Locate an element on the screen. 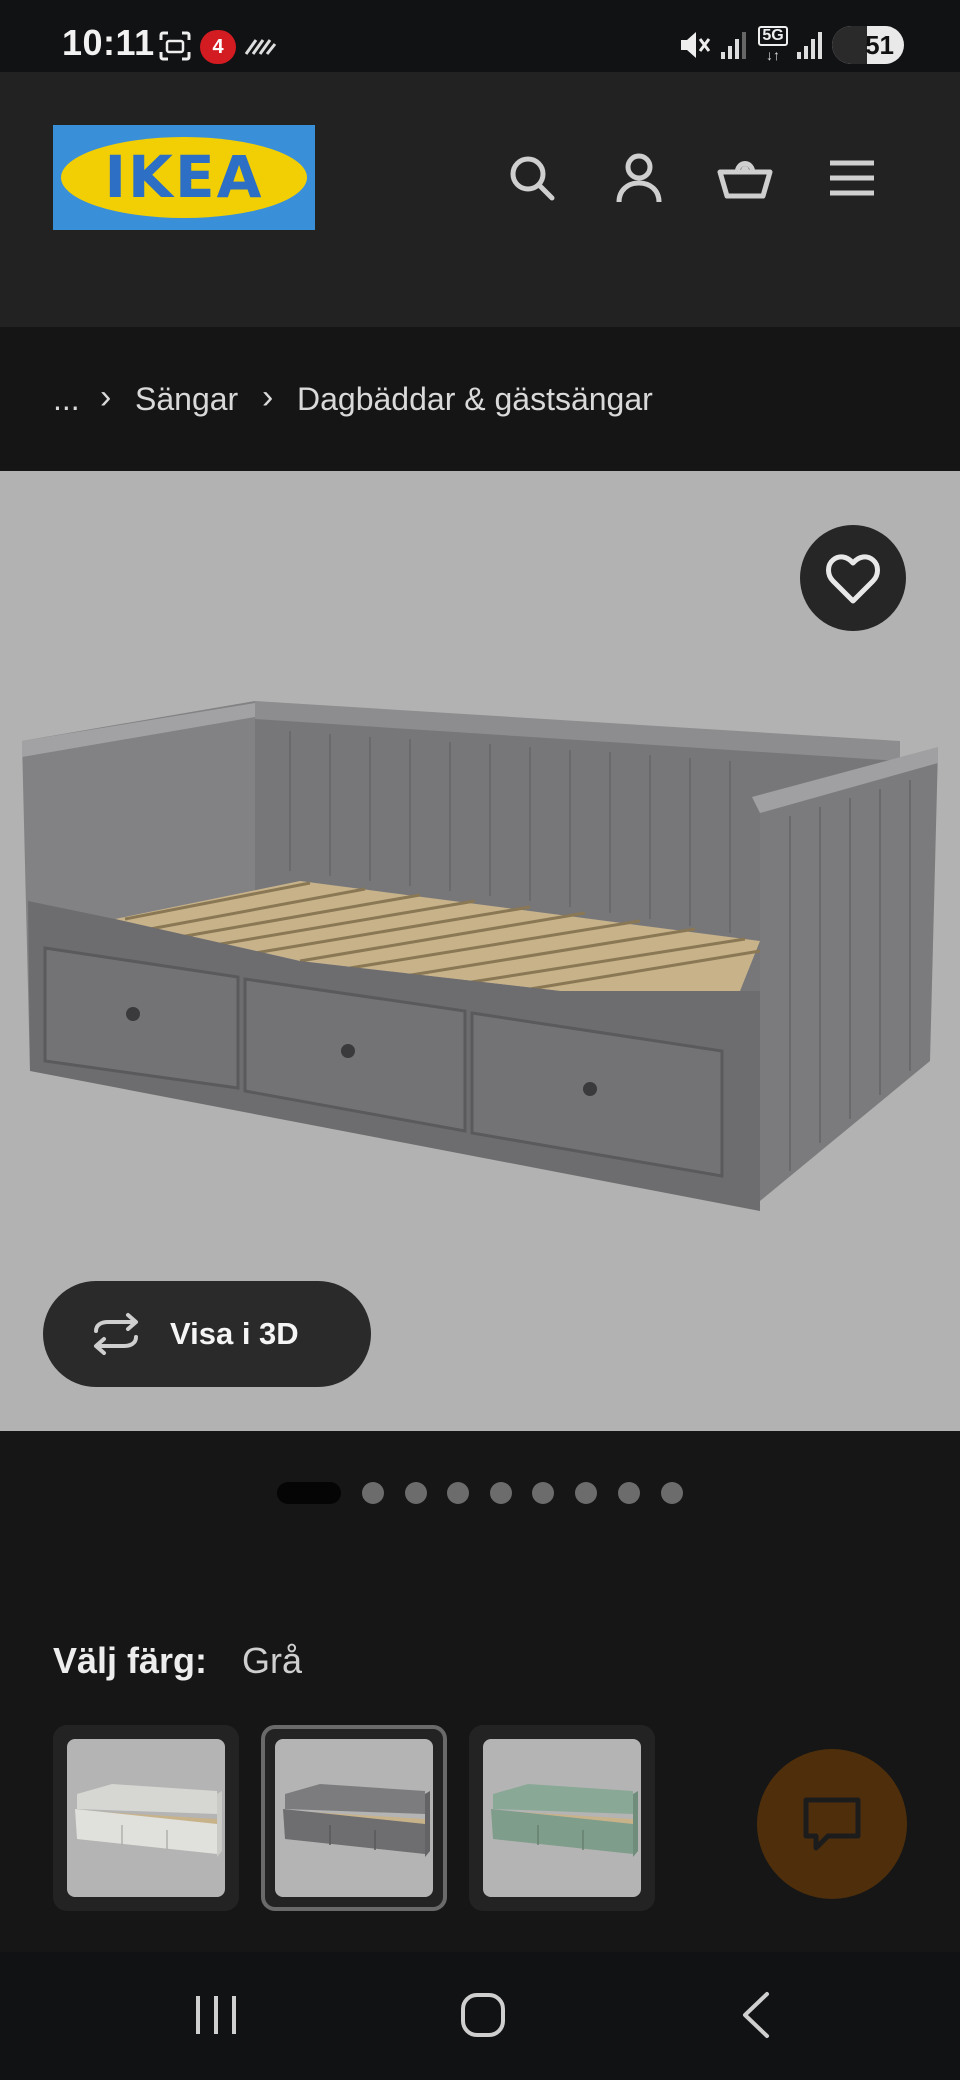  back-icon is located at coordinates (757, 2015).